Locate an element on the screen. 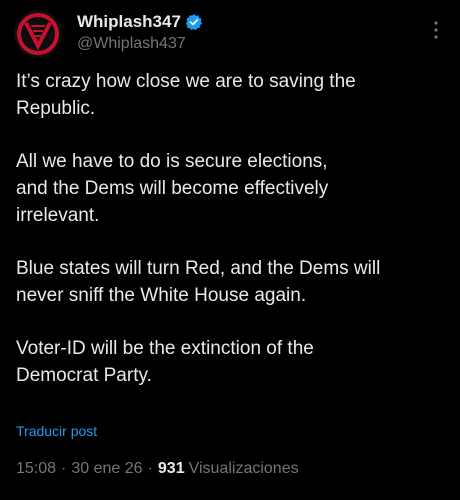  display-name-row: Whiplash347 is located at coordinates (140, 22).